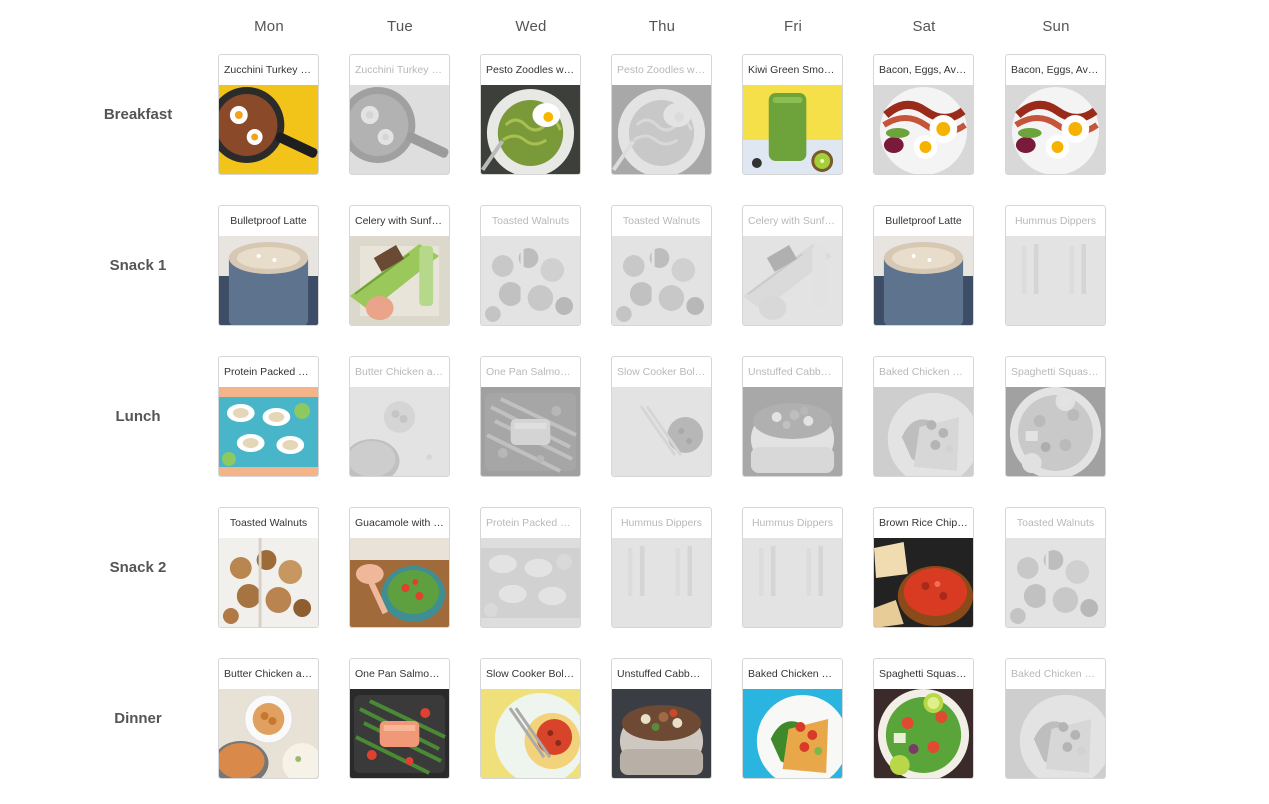 The height and width of the screenshot is (804, 1269). Describe the element at coordinates (138, 265) in the screenshot. I see `meal-label-snack-1: Snack 1` at that location.